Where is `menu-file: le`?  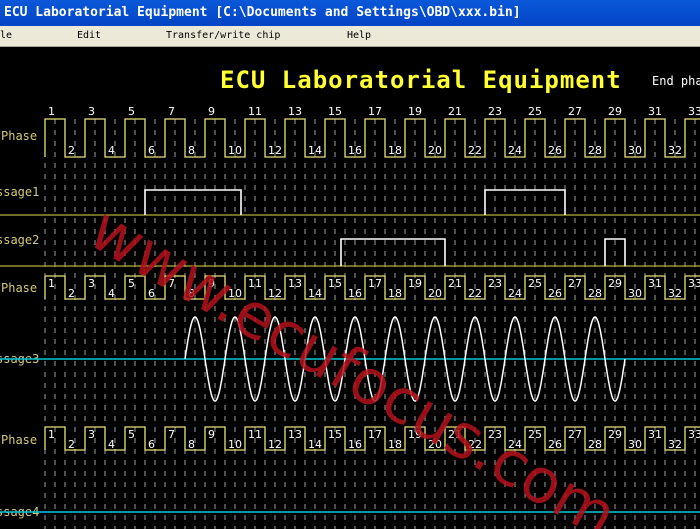 menu-file: le is located at coordinates (6, 36).